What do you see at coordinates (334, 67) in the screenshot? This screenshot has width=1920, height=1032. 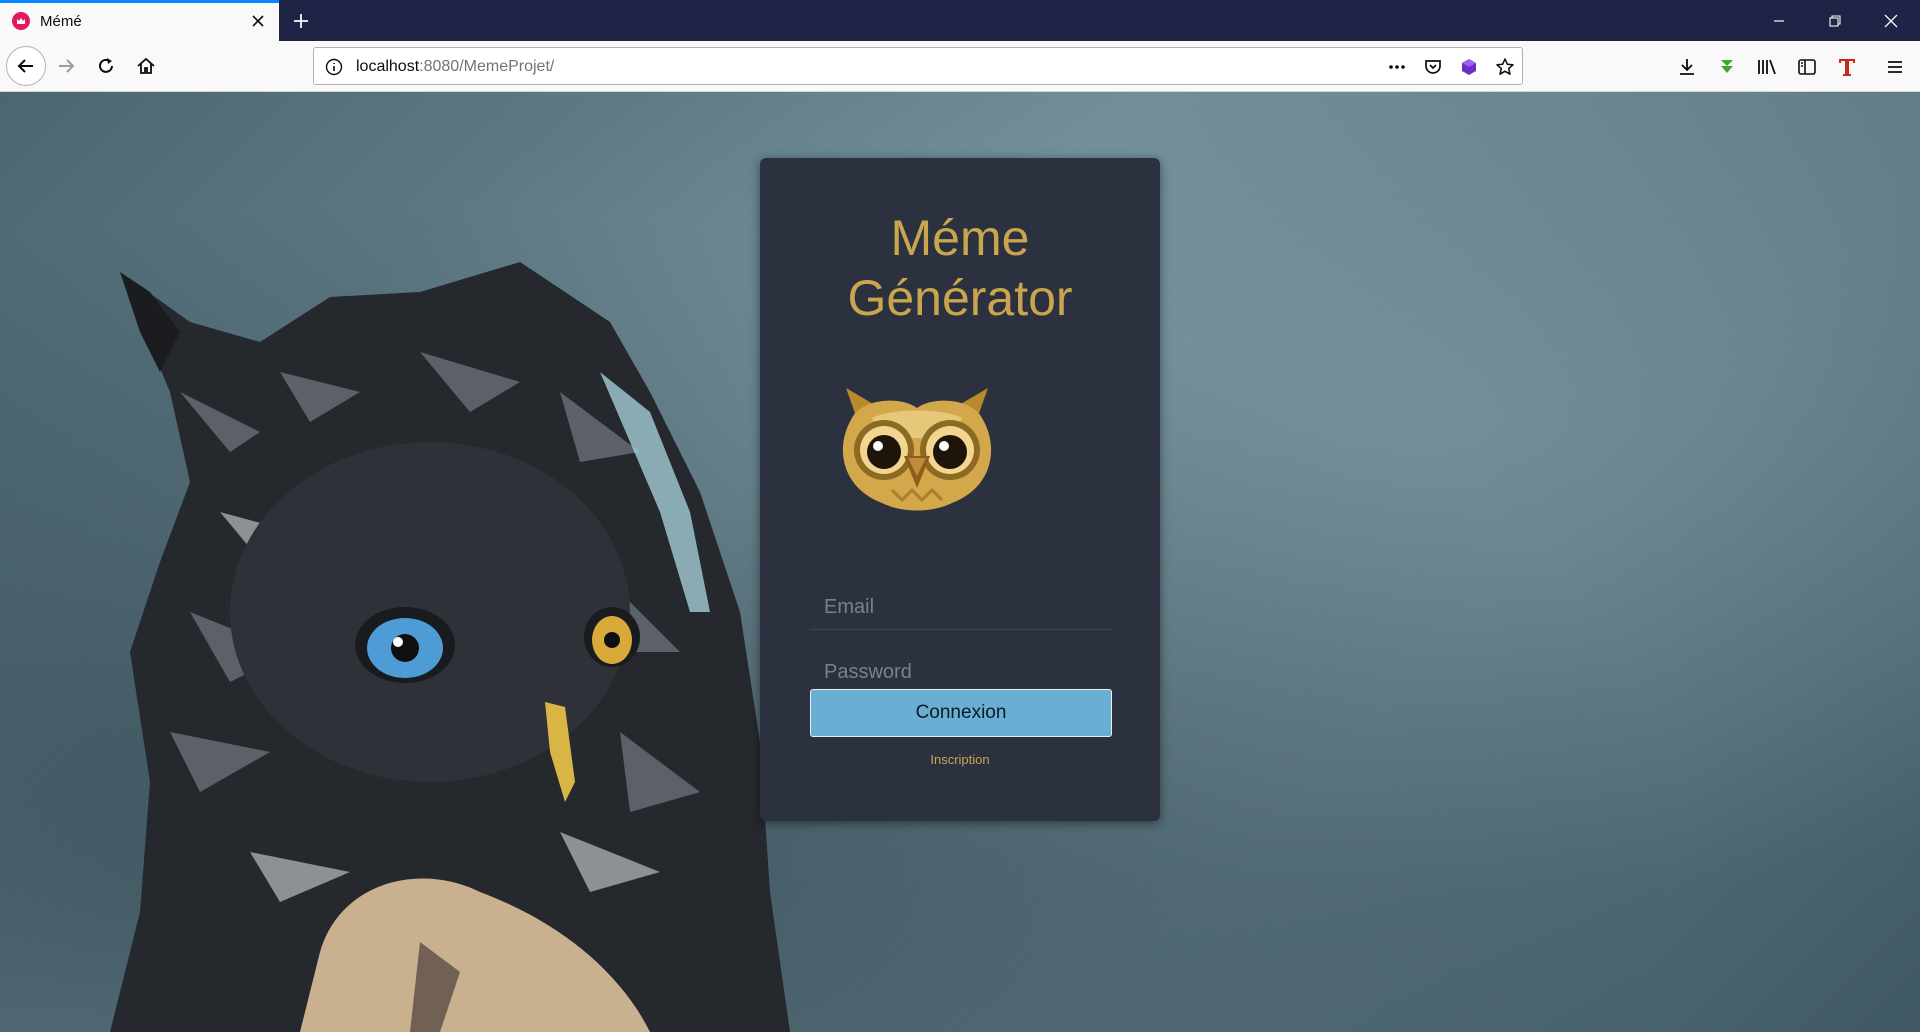 I see `info-icon` at bounding box center [334, 67].